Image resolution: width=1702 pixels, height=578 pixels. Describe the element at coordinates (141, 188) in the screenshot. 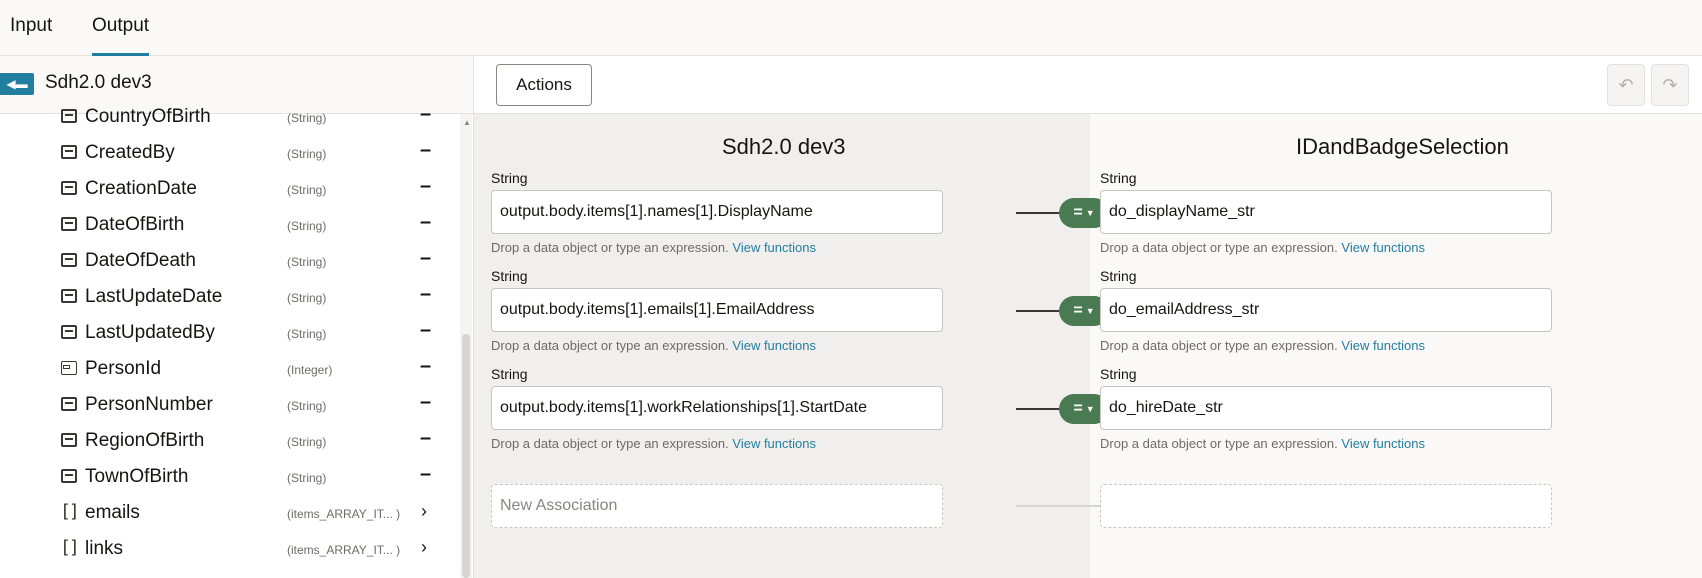

I see `field-name: CreationDate` at that location.